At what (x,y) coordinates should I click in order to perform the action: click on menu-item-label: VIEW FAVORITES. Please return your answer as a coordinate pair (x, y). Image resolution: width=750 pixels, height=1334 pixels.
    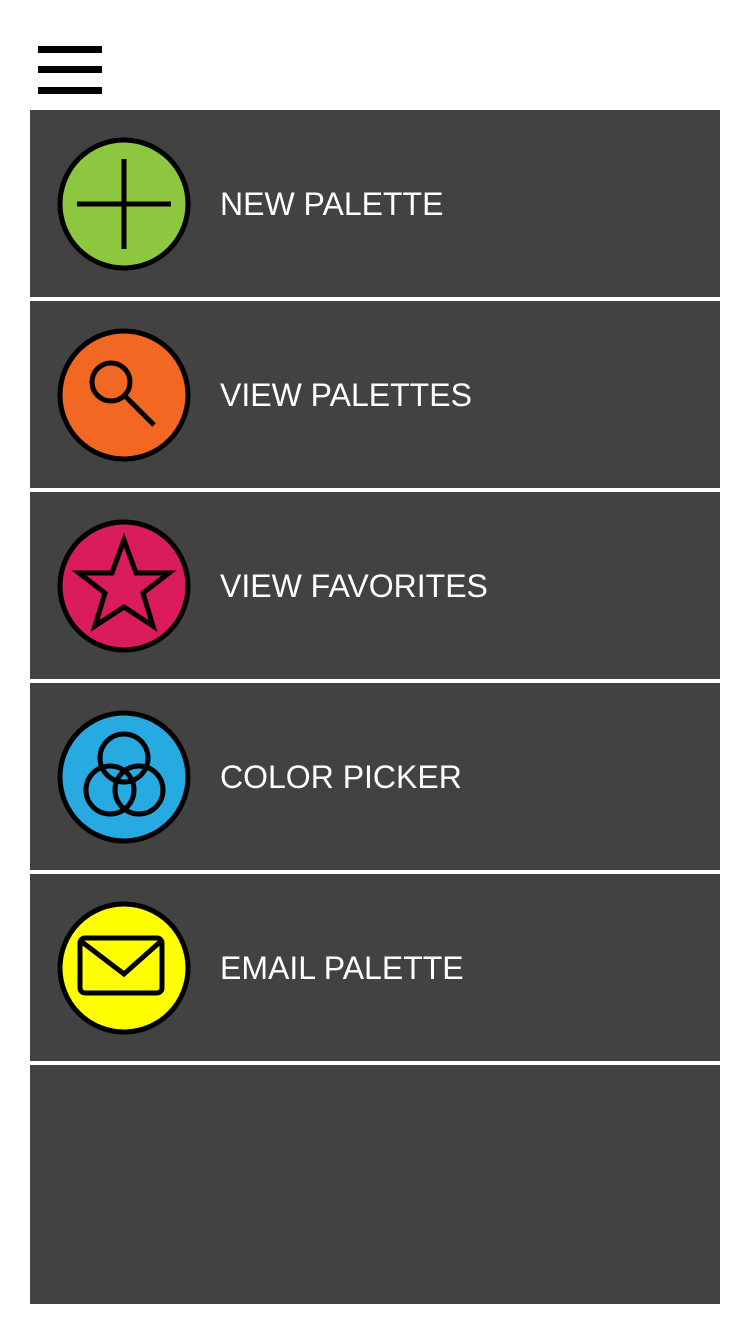
    Looking at the image, I should click on (354, 586).